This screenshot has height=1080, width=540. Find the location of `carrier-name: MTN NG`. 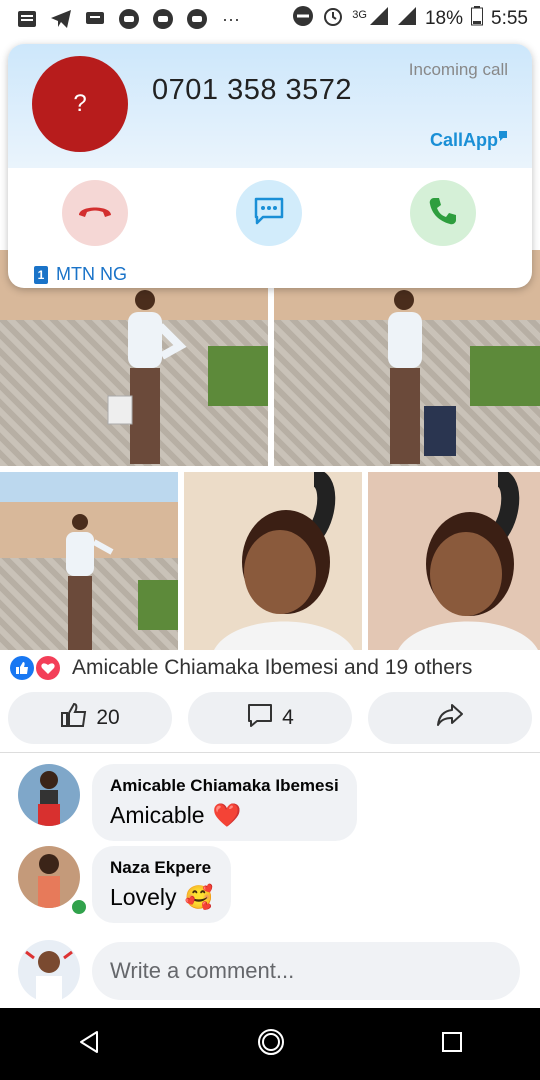

carrier-name: MTN NG is located at coordinates (91, 274).